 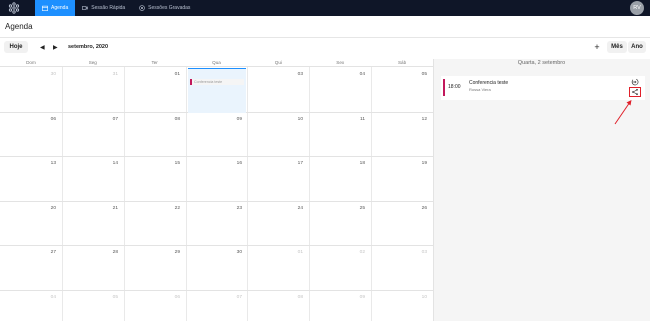 What do you see at coordinates (637, 8) in the screenshot?
I see `user-avatar: RV` at bounding box center [637, 8].